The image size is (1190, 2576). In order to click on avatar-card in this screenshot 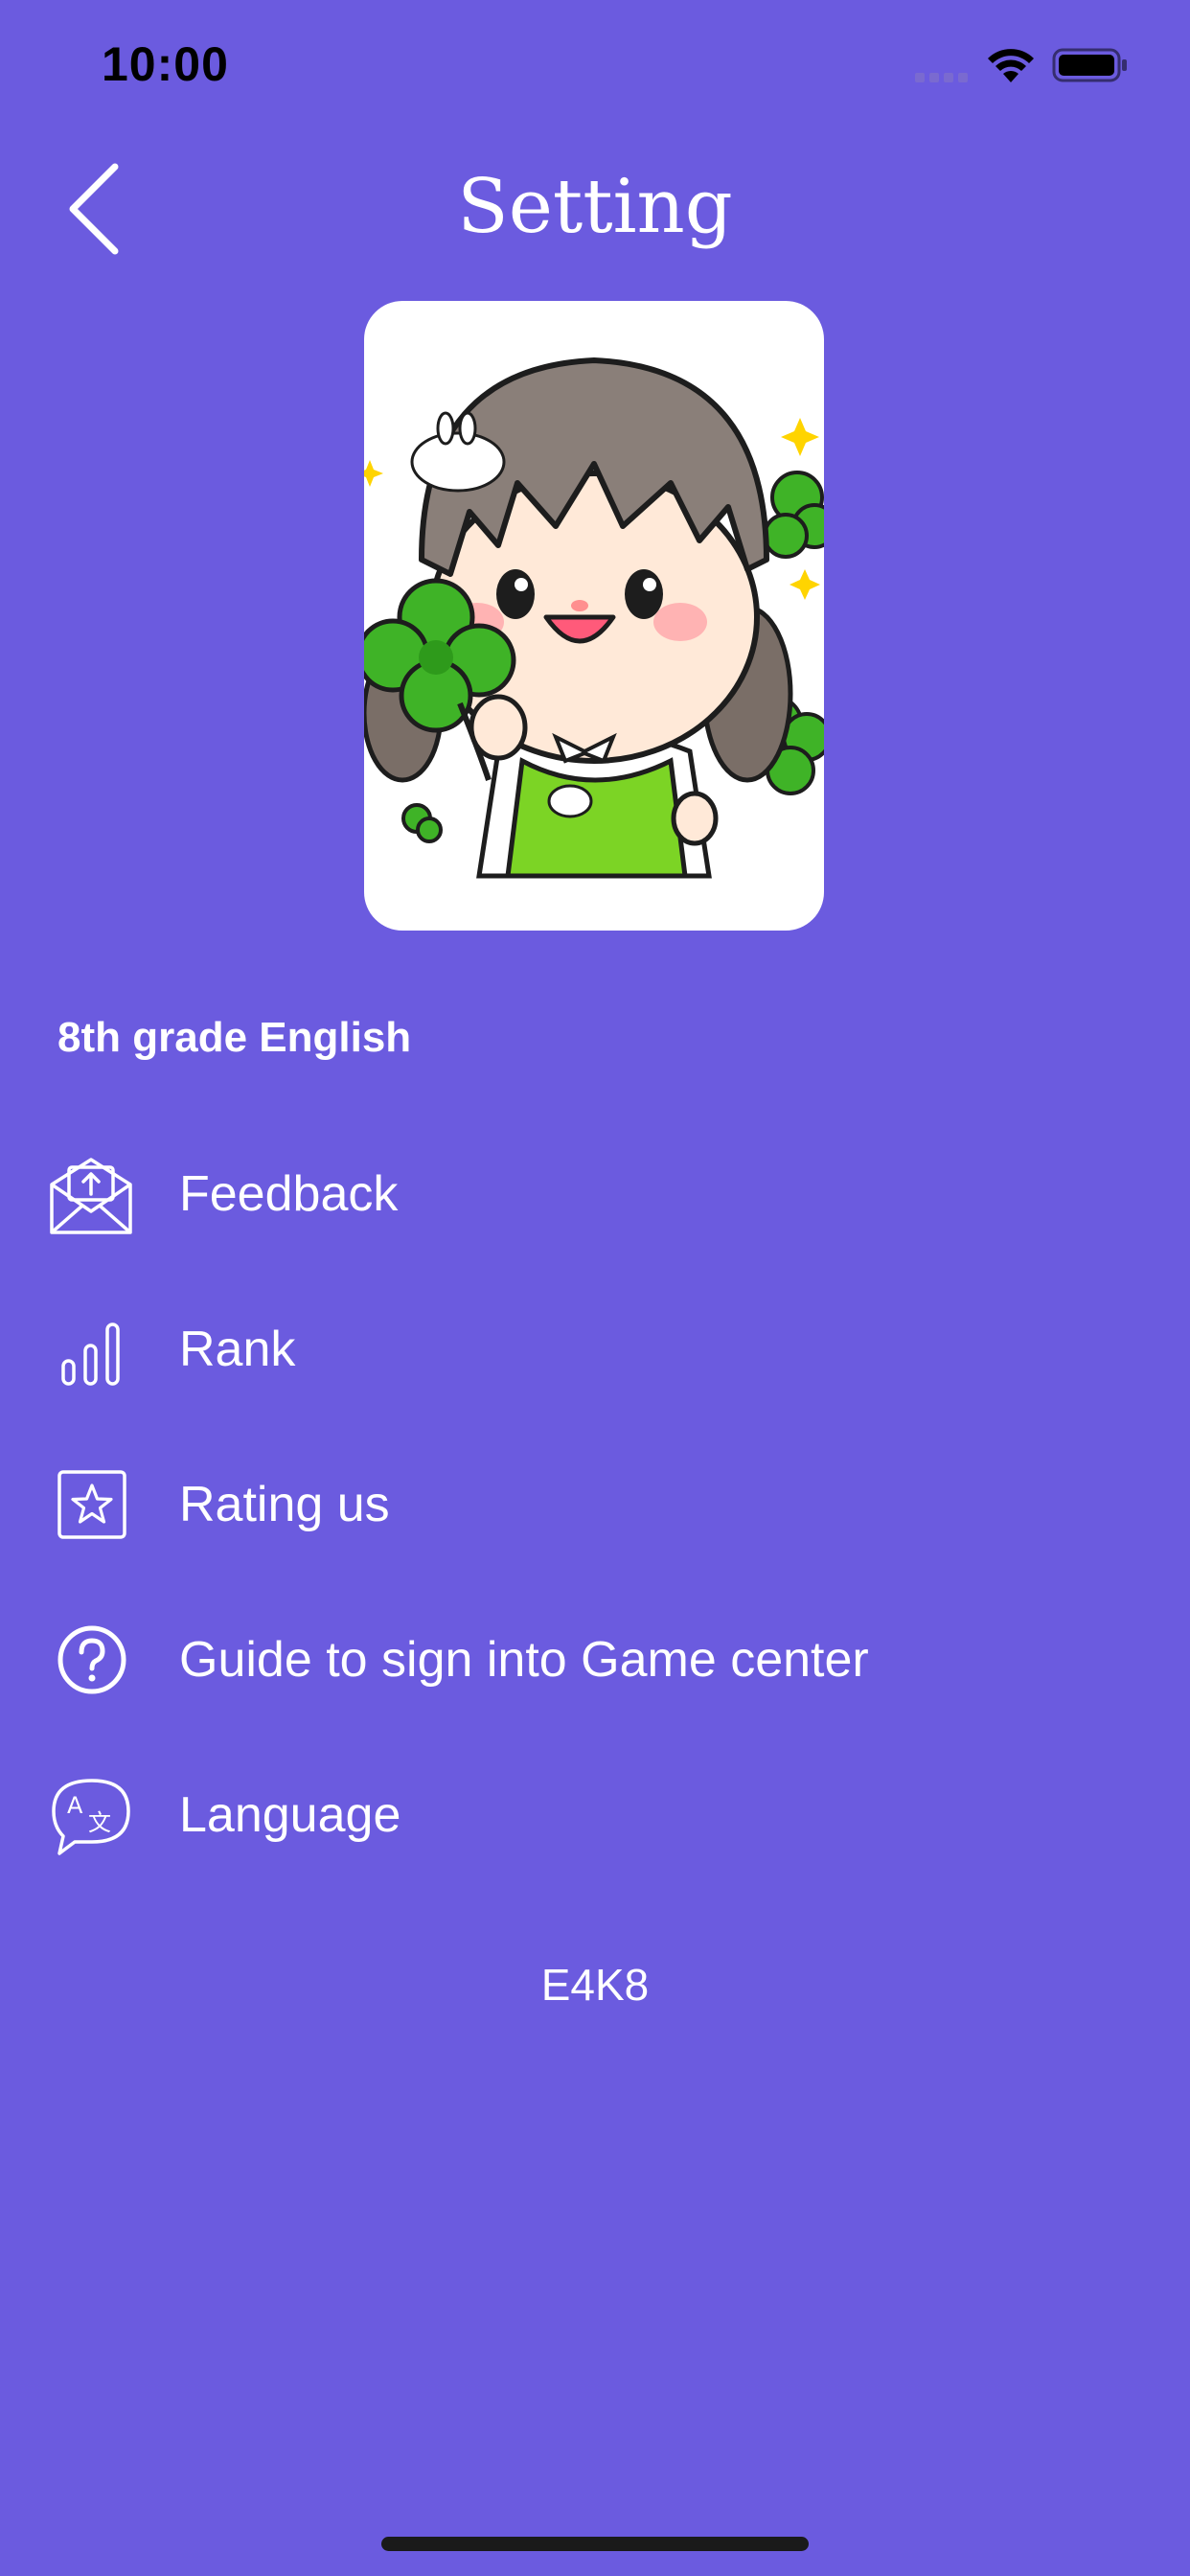, I will do `click(594, 616)`.